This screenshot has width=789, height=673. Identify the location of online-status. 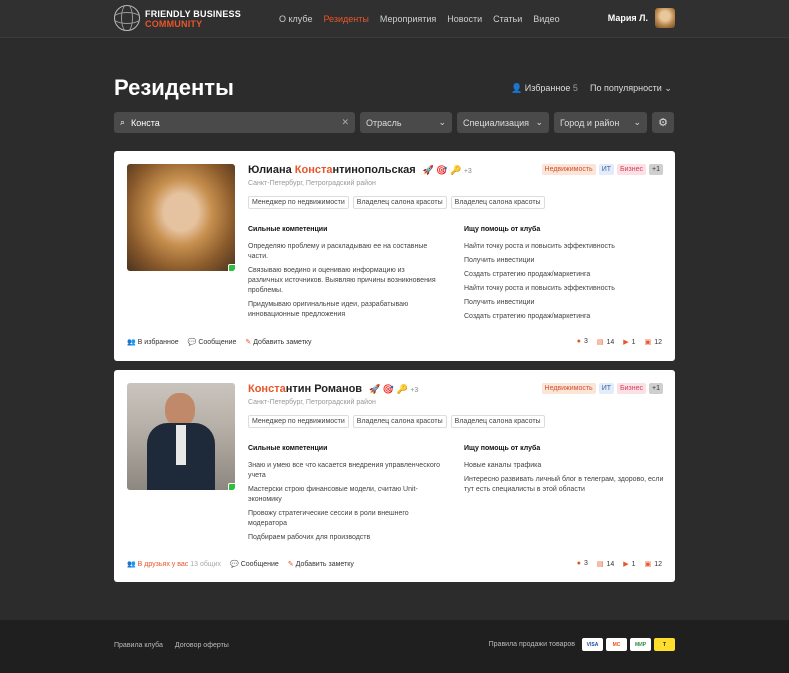
(231, 267).